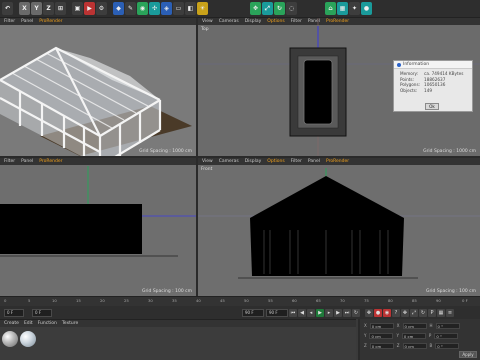  Describe the element at coordinates (347, 312) in the screenshot. I see `last-frame-icon: ⏭` at that location.